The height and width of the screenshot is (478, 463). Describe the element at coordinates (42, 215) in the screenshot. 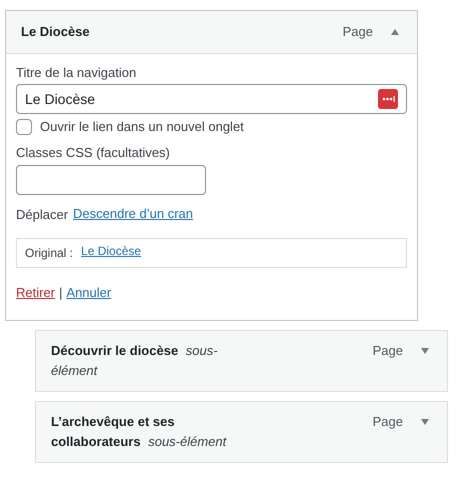

I see `move-label: Déplacer` at that location.